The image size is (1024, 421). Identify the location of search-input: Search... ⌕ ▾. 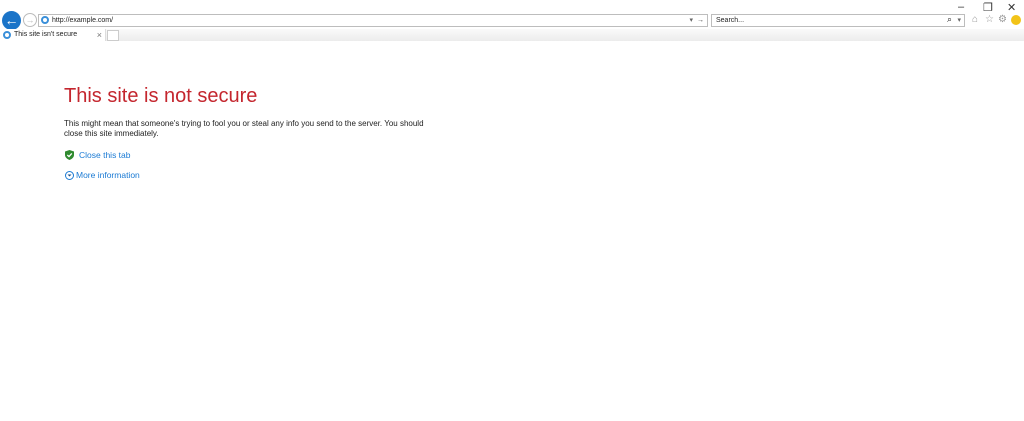
(838, 20).